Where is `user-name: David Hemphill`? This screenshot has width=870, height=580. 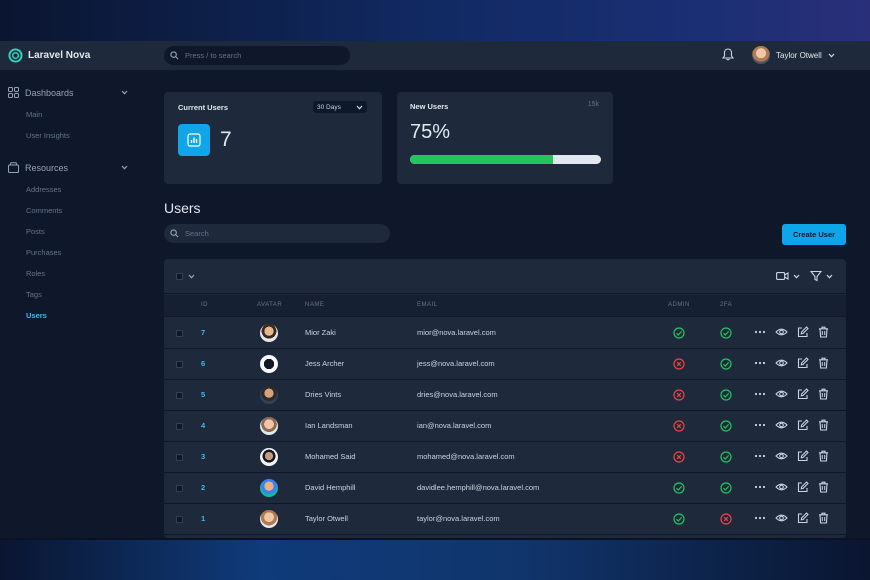 user-name: David Hemphill is located at coordinates (330, 487).